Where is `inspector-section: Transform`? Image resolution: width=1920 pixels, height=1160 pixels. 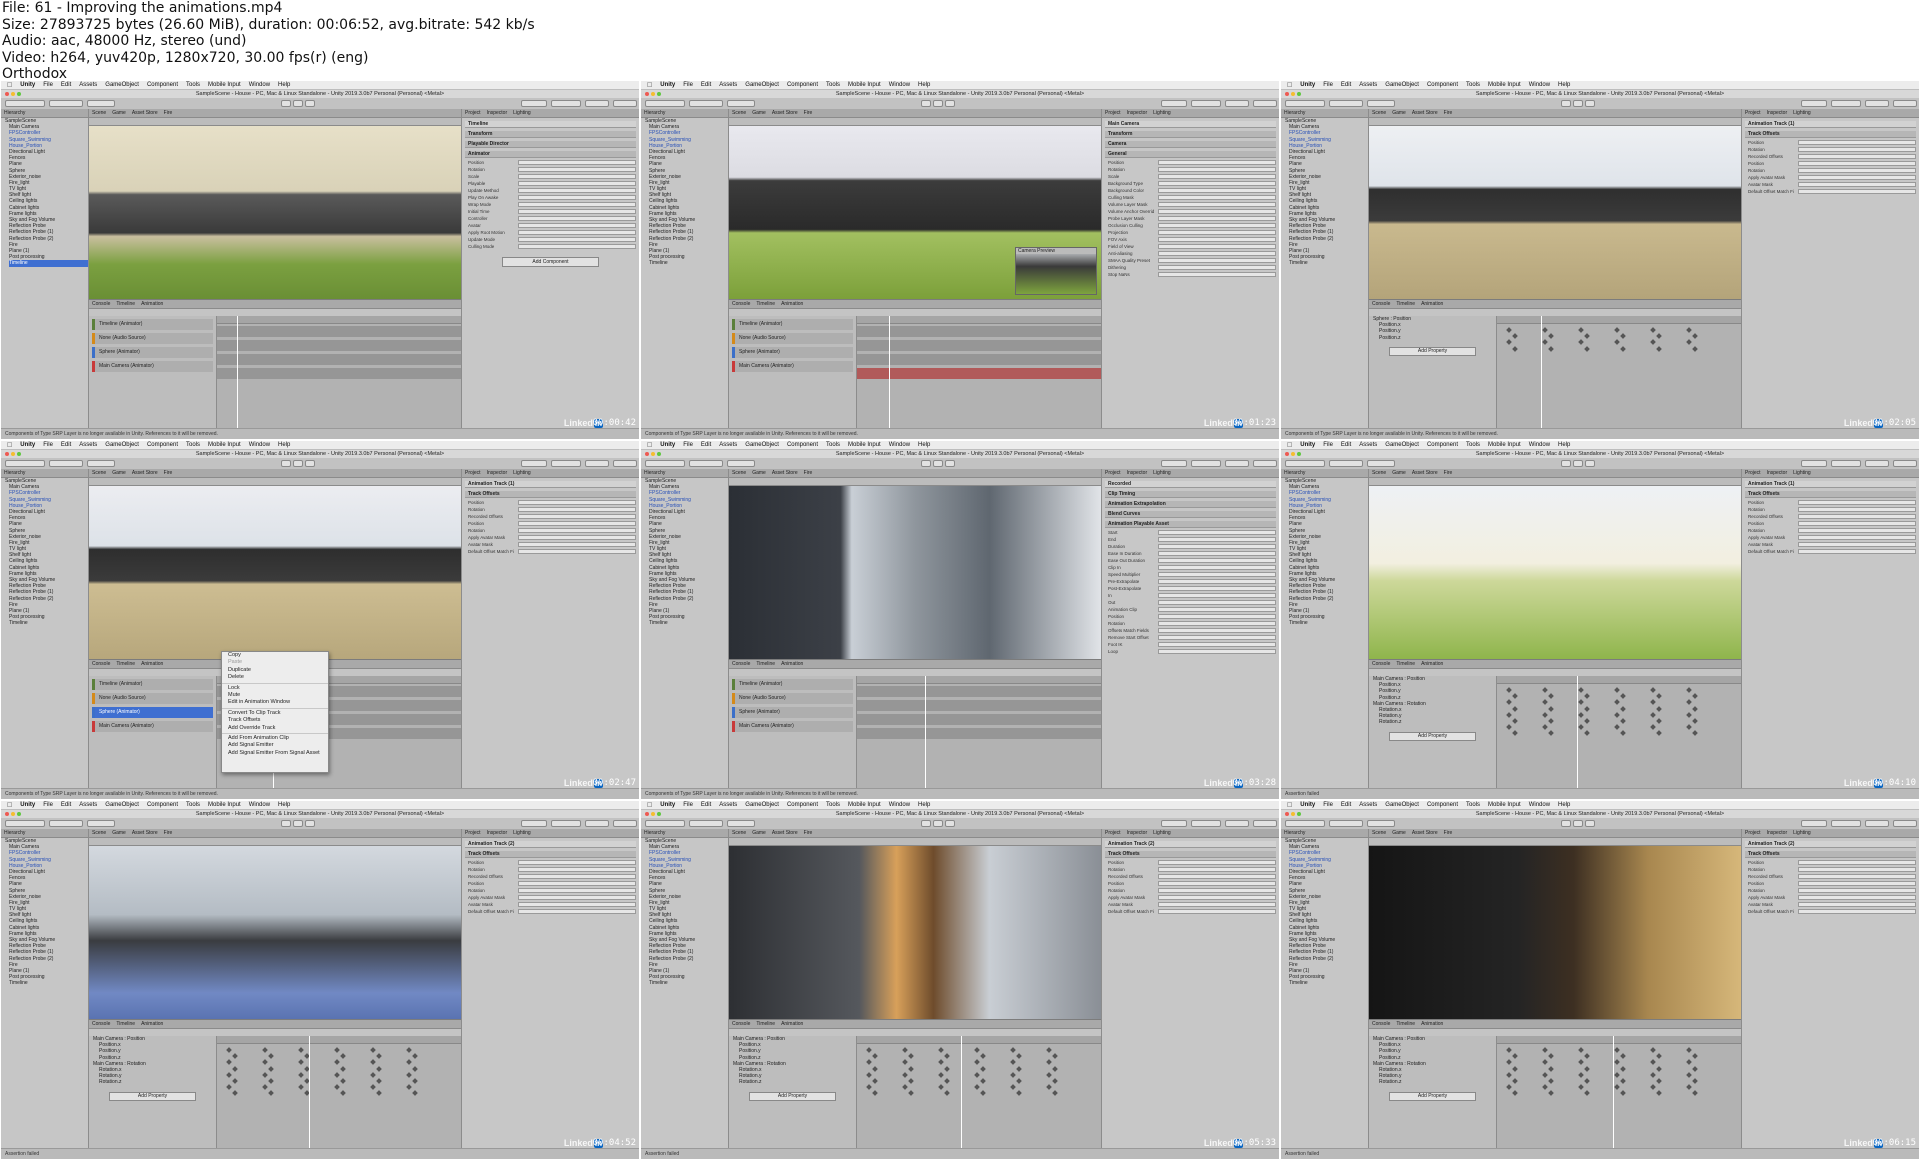
inspector-section: Transform is located at coordinates (550, 134).